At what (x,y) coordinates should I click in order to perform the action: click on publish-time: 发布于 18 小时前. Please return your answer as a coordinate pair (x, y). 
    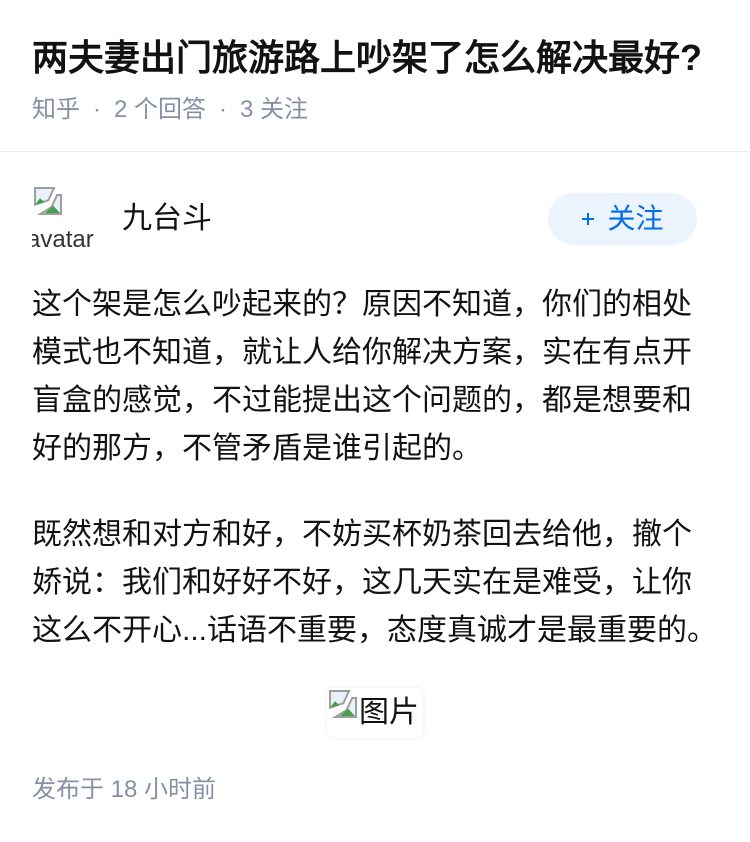
    Looking at the image, I should click on (124, 789).